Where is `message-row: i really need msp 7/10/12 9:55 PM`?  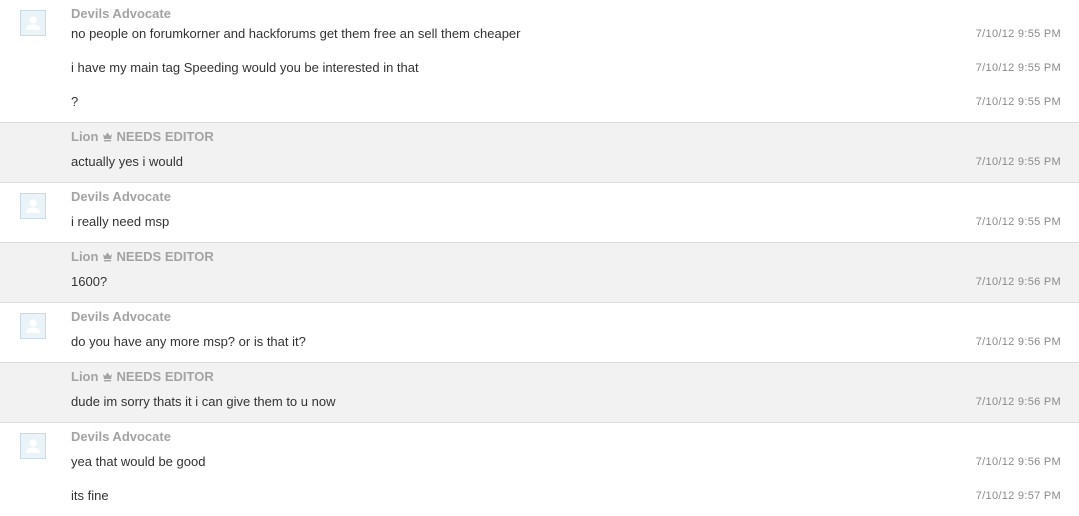 message-row: i really need msp 7/10/12 9:55 PM is located at coordinates (539, 222).